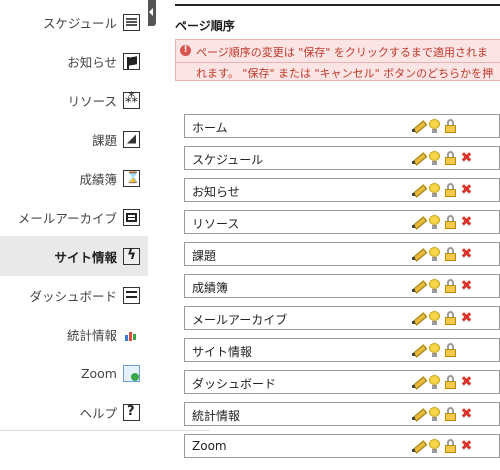 The width and height of the screenshot is (500, 470). Describe the element at coordinates (74, 61) in the screenshot. I see `sidebar-item-announcements: お知らせ` at that location.